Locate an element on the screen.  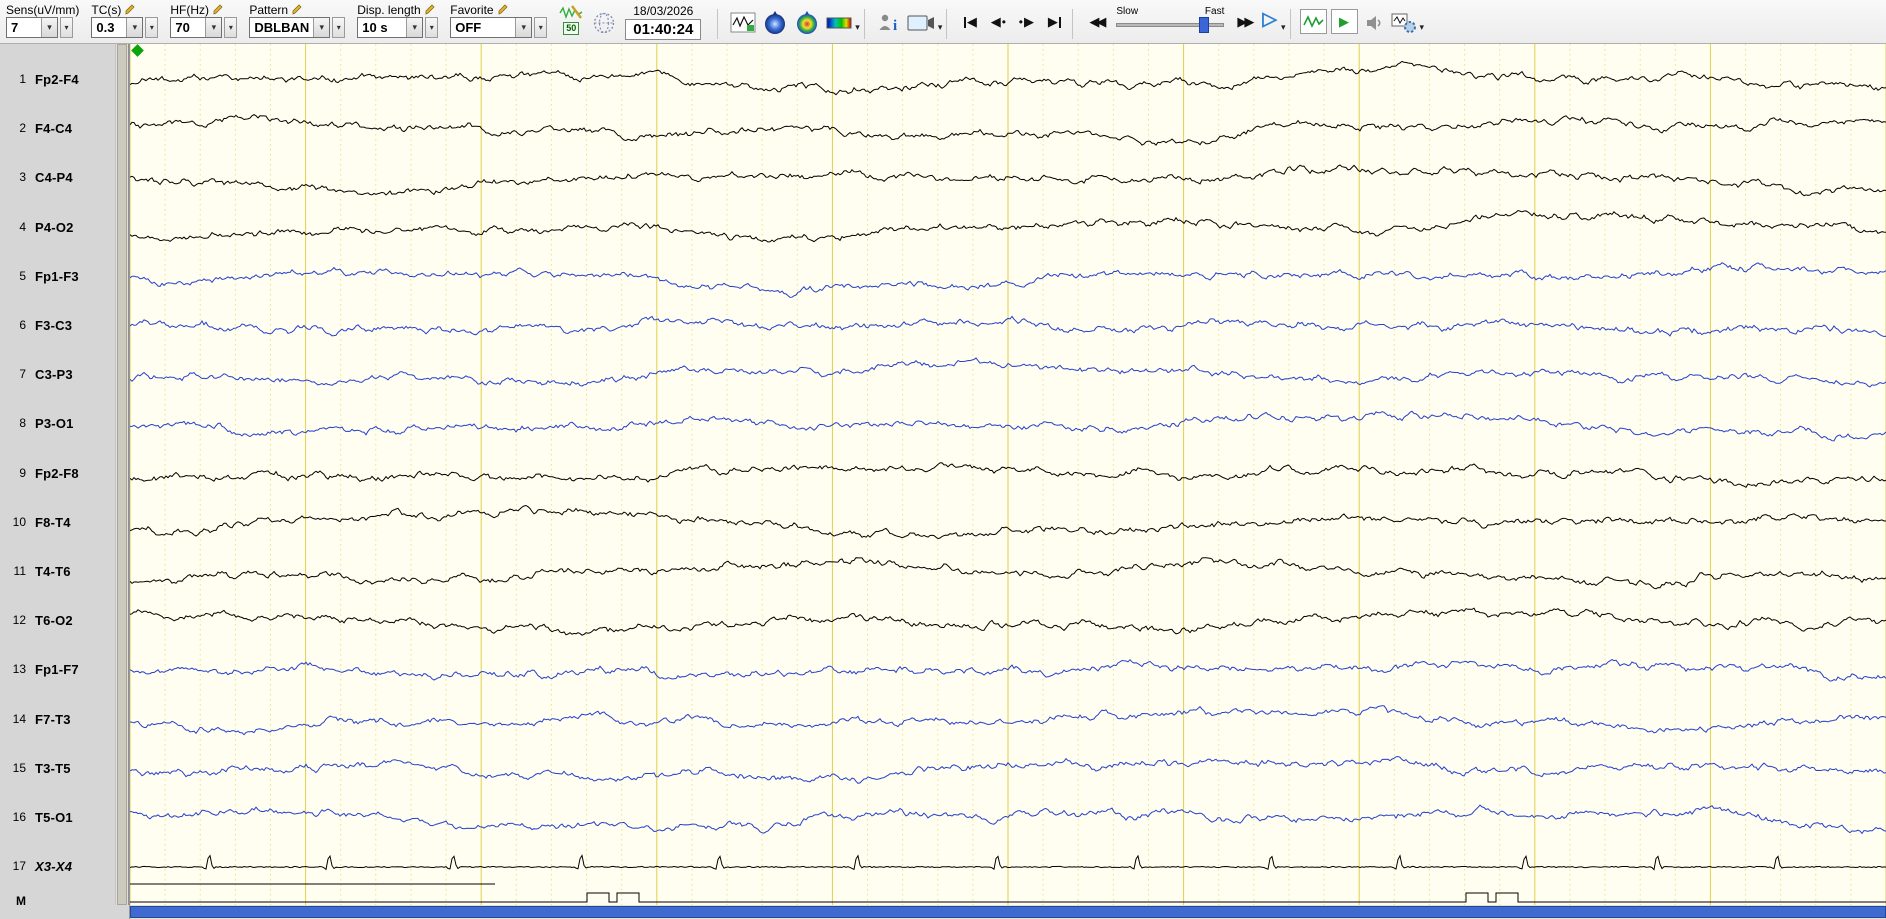
audio-button is located at coordinates (1375, 23).